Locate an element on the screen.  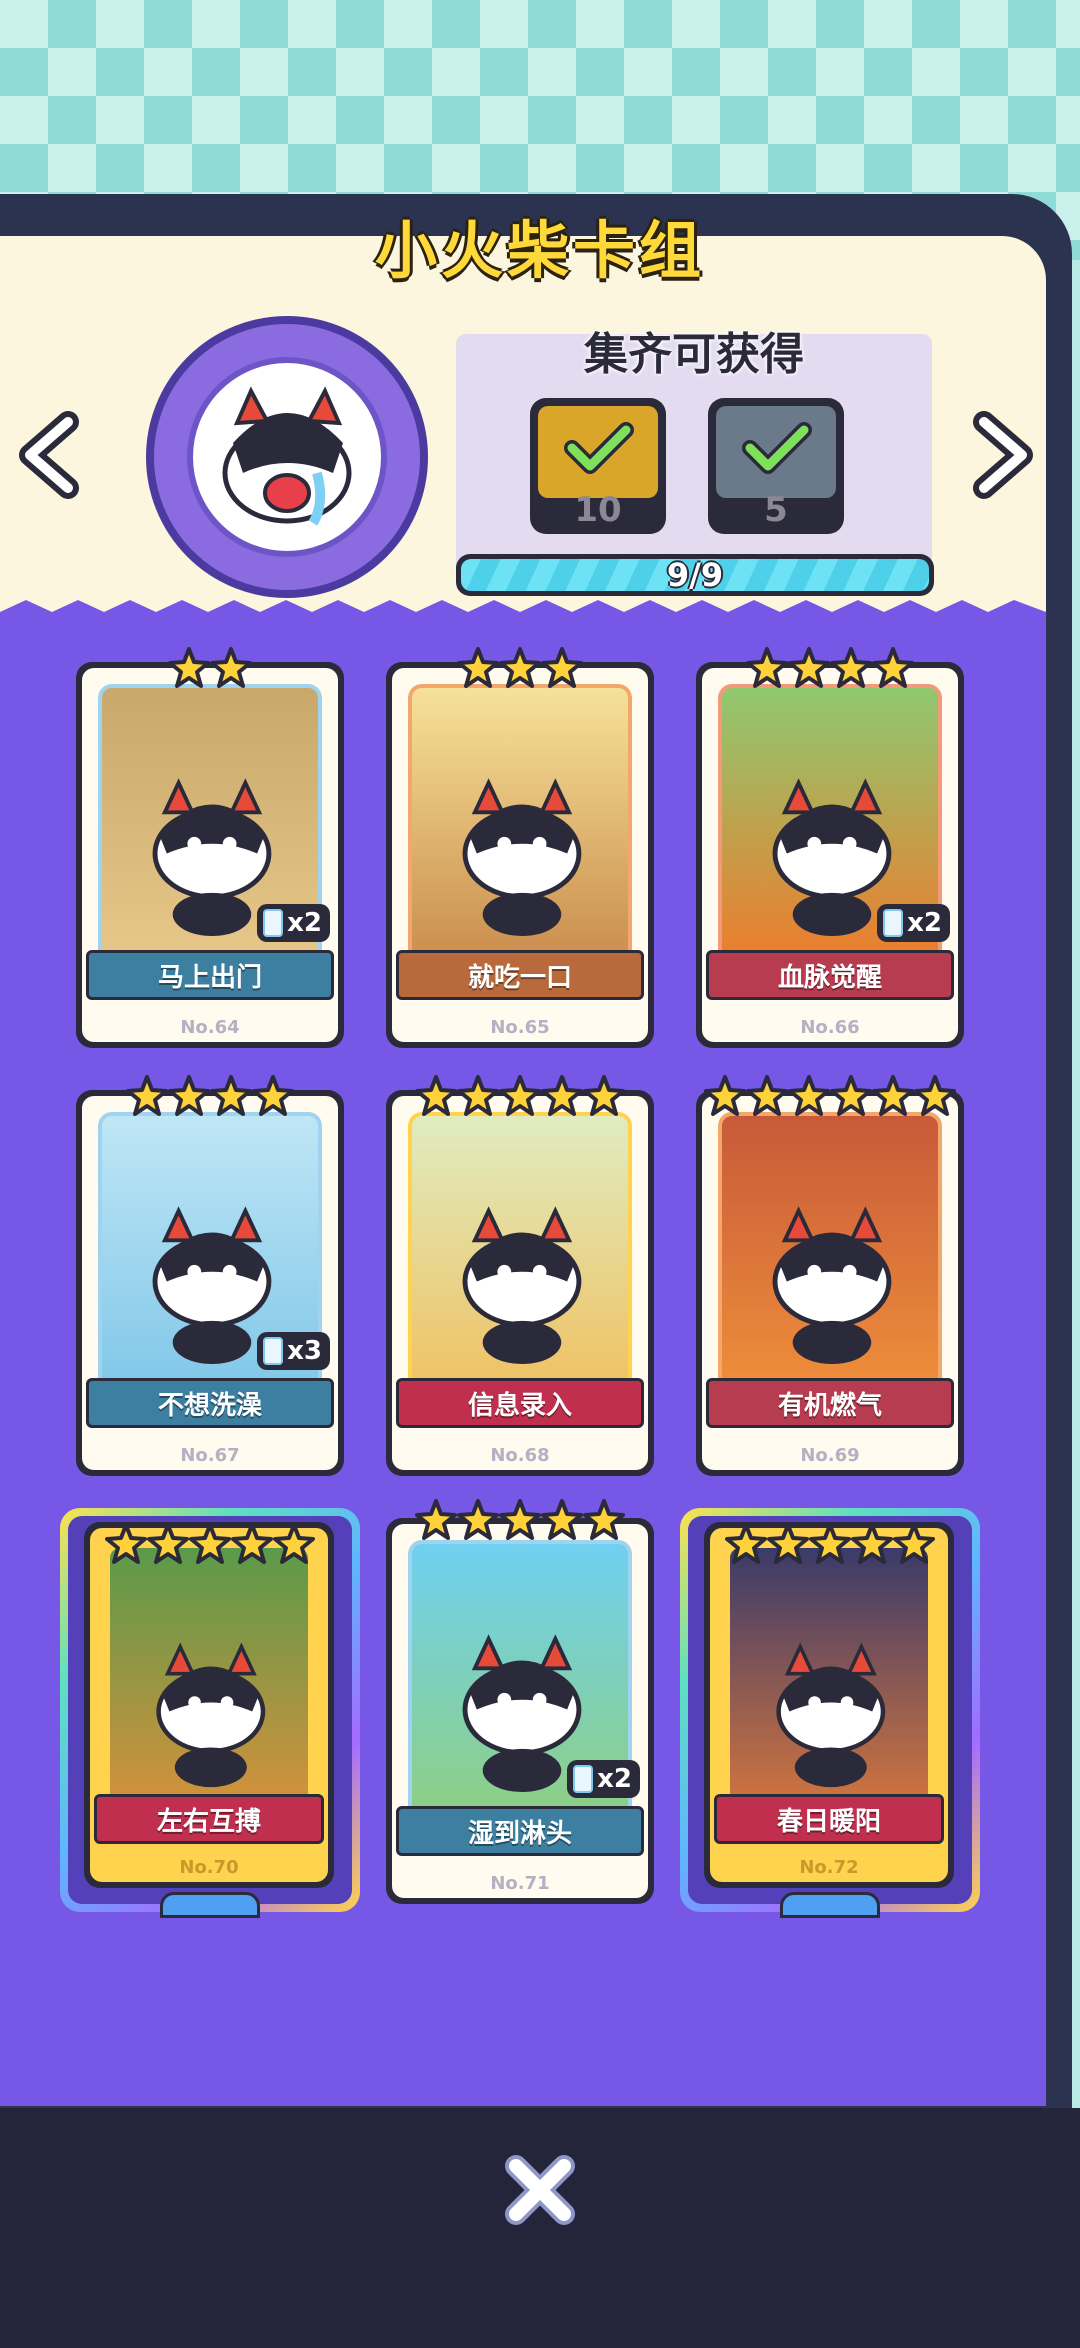
card-number: No.65 is located at coordinates (520, 1027).